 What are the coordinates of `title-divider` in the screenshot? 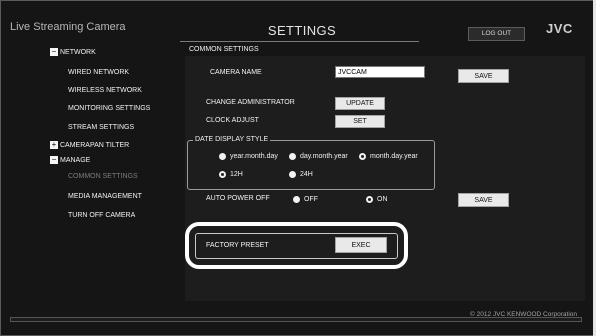 It's located at (299, 41).